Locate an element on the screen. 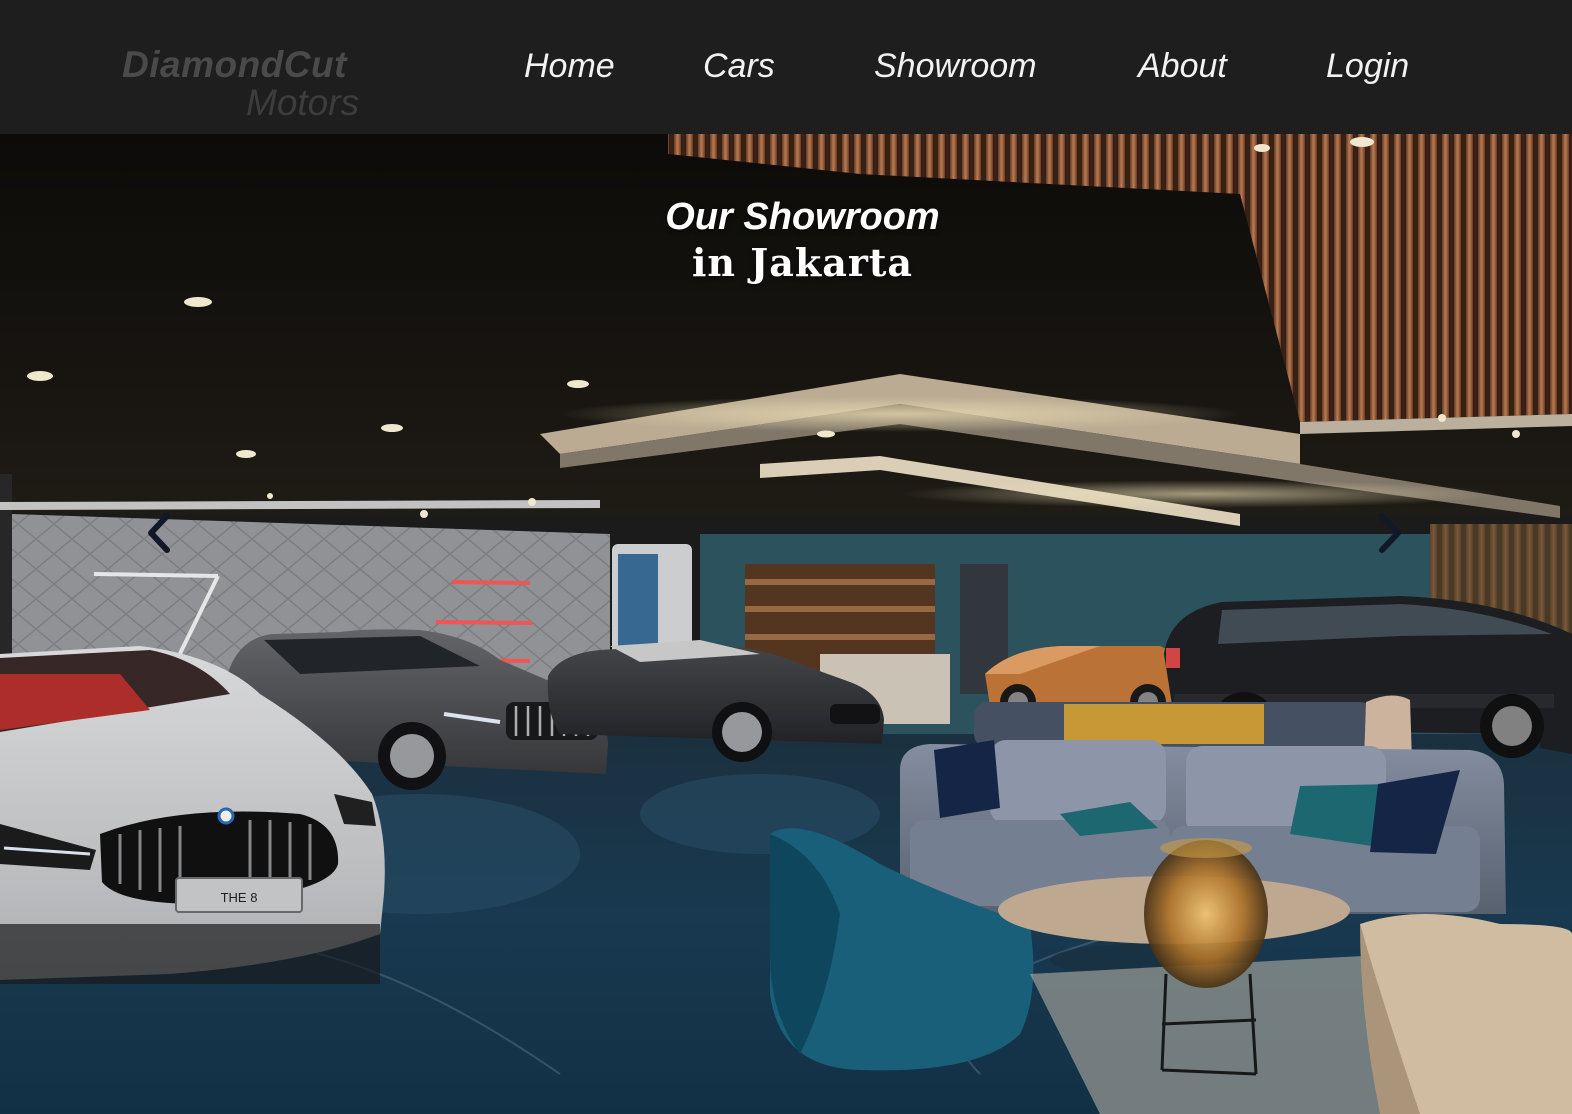  chevron-left-icon is located at coordinates (159, 533).